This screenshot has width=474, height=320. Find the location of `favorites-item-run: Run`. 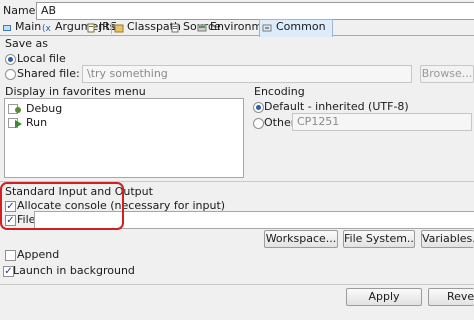

favorites-item-run: Run is located at coordinates (27, 123).